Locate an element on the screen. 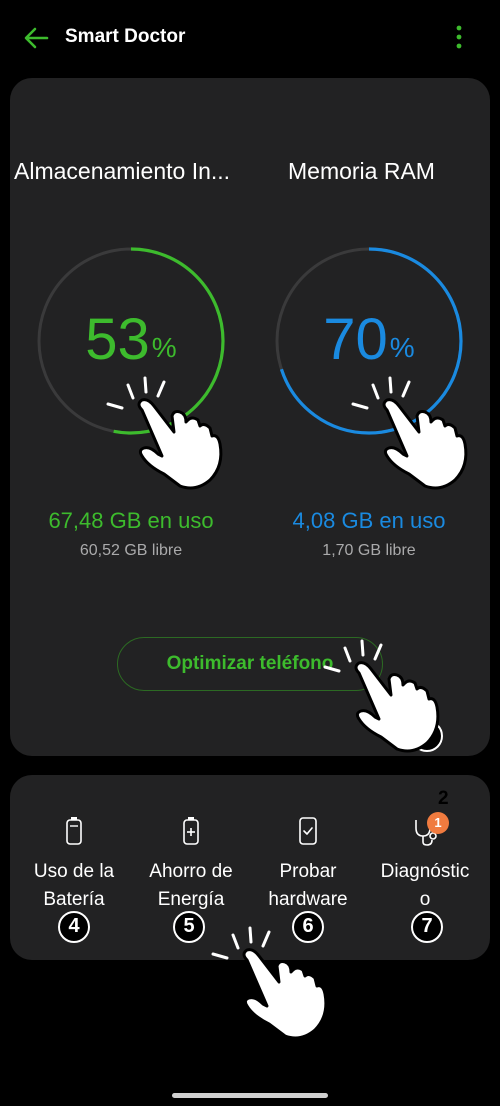  battery-icon is located at coordinates (74, 831).